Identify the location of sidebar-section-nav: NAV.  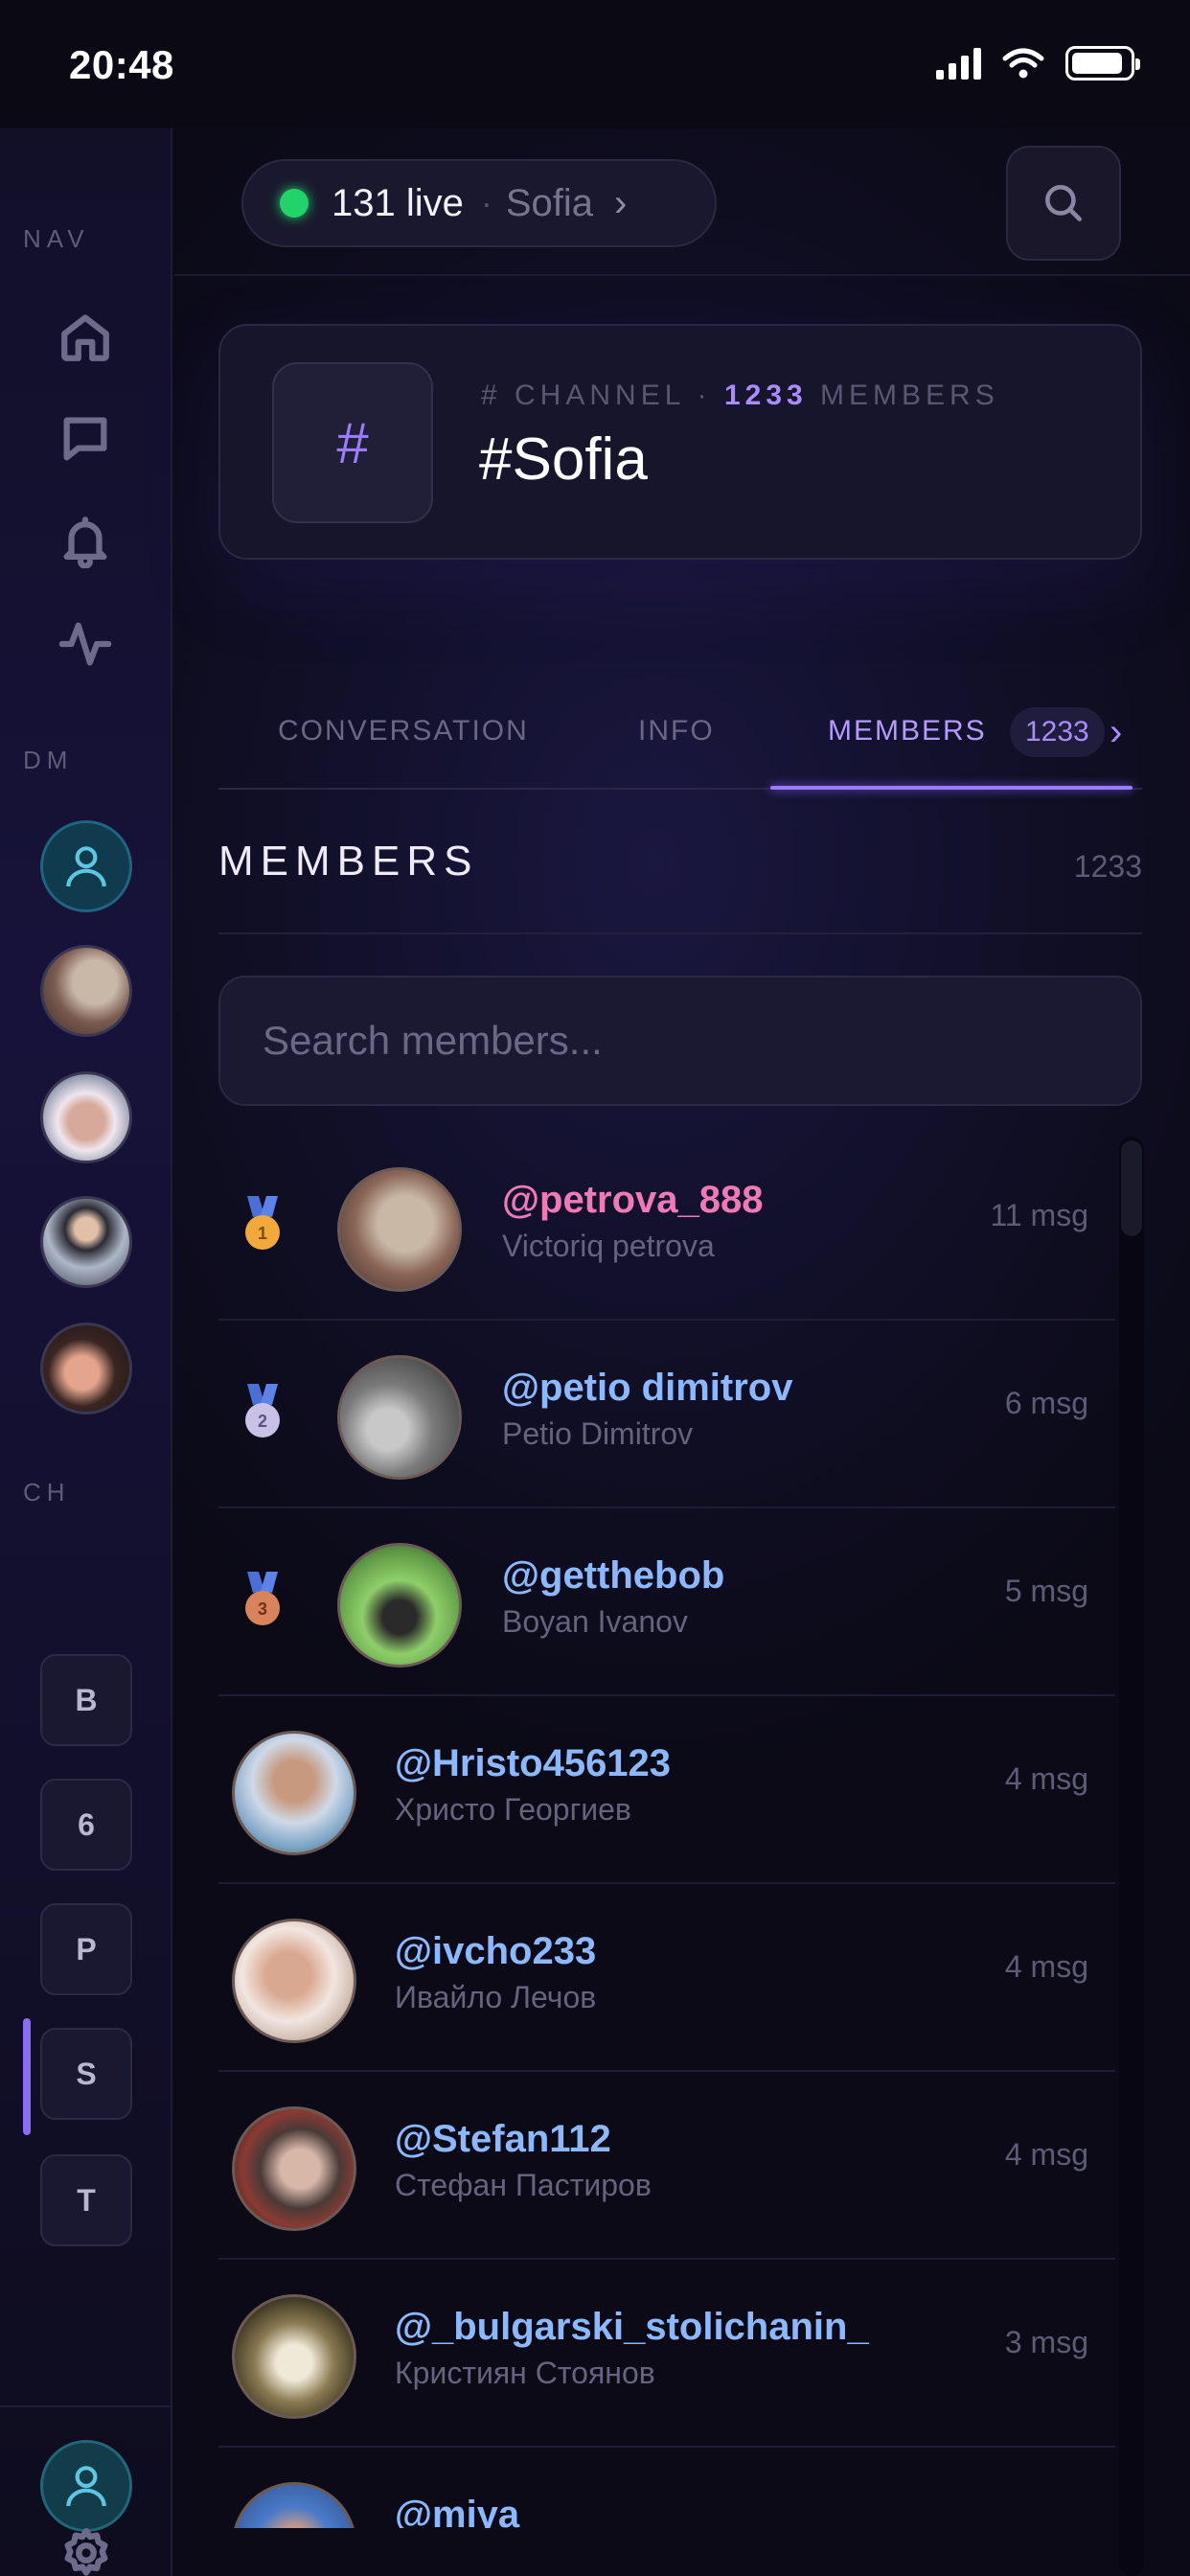
(57, 238).